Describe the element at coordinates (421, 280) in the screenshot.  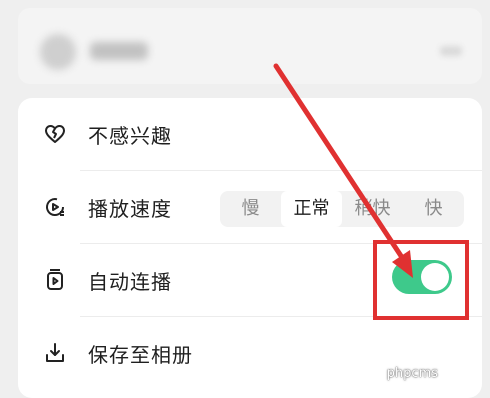
I see `annotation-highlight-box` at that location.